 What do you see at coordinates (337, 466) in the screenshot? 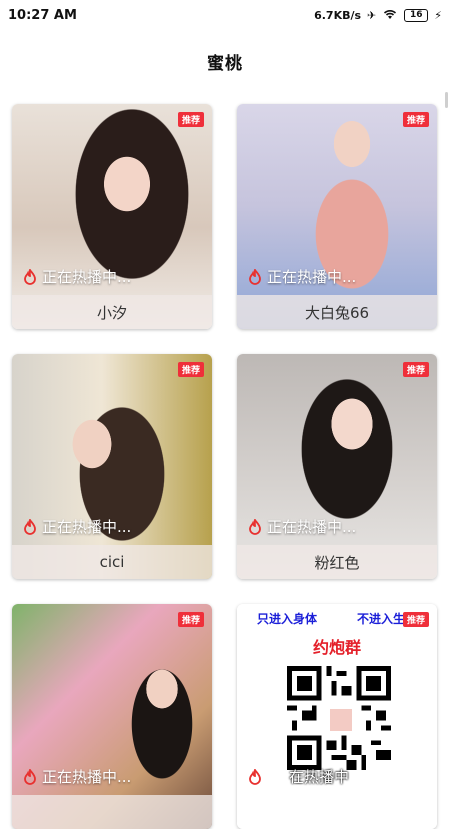
I see `anchor-card: 推荐 正在热播中... 粉红色` at bounding box center [337, 466].